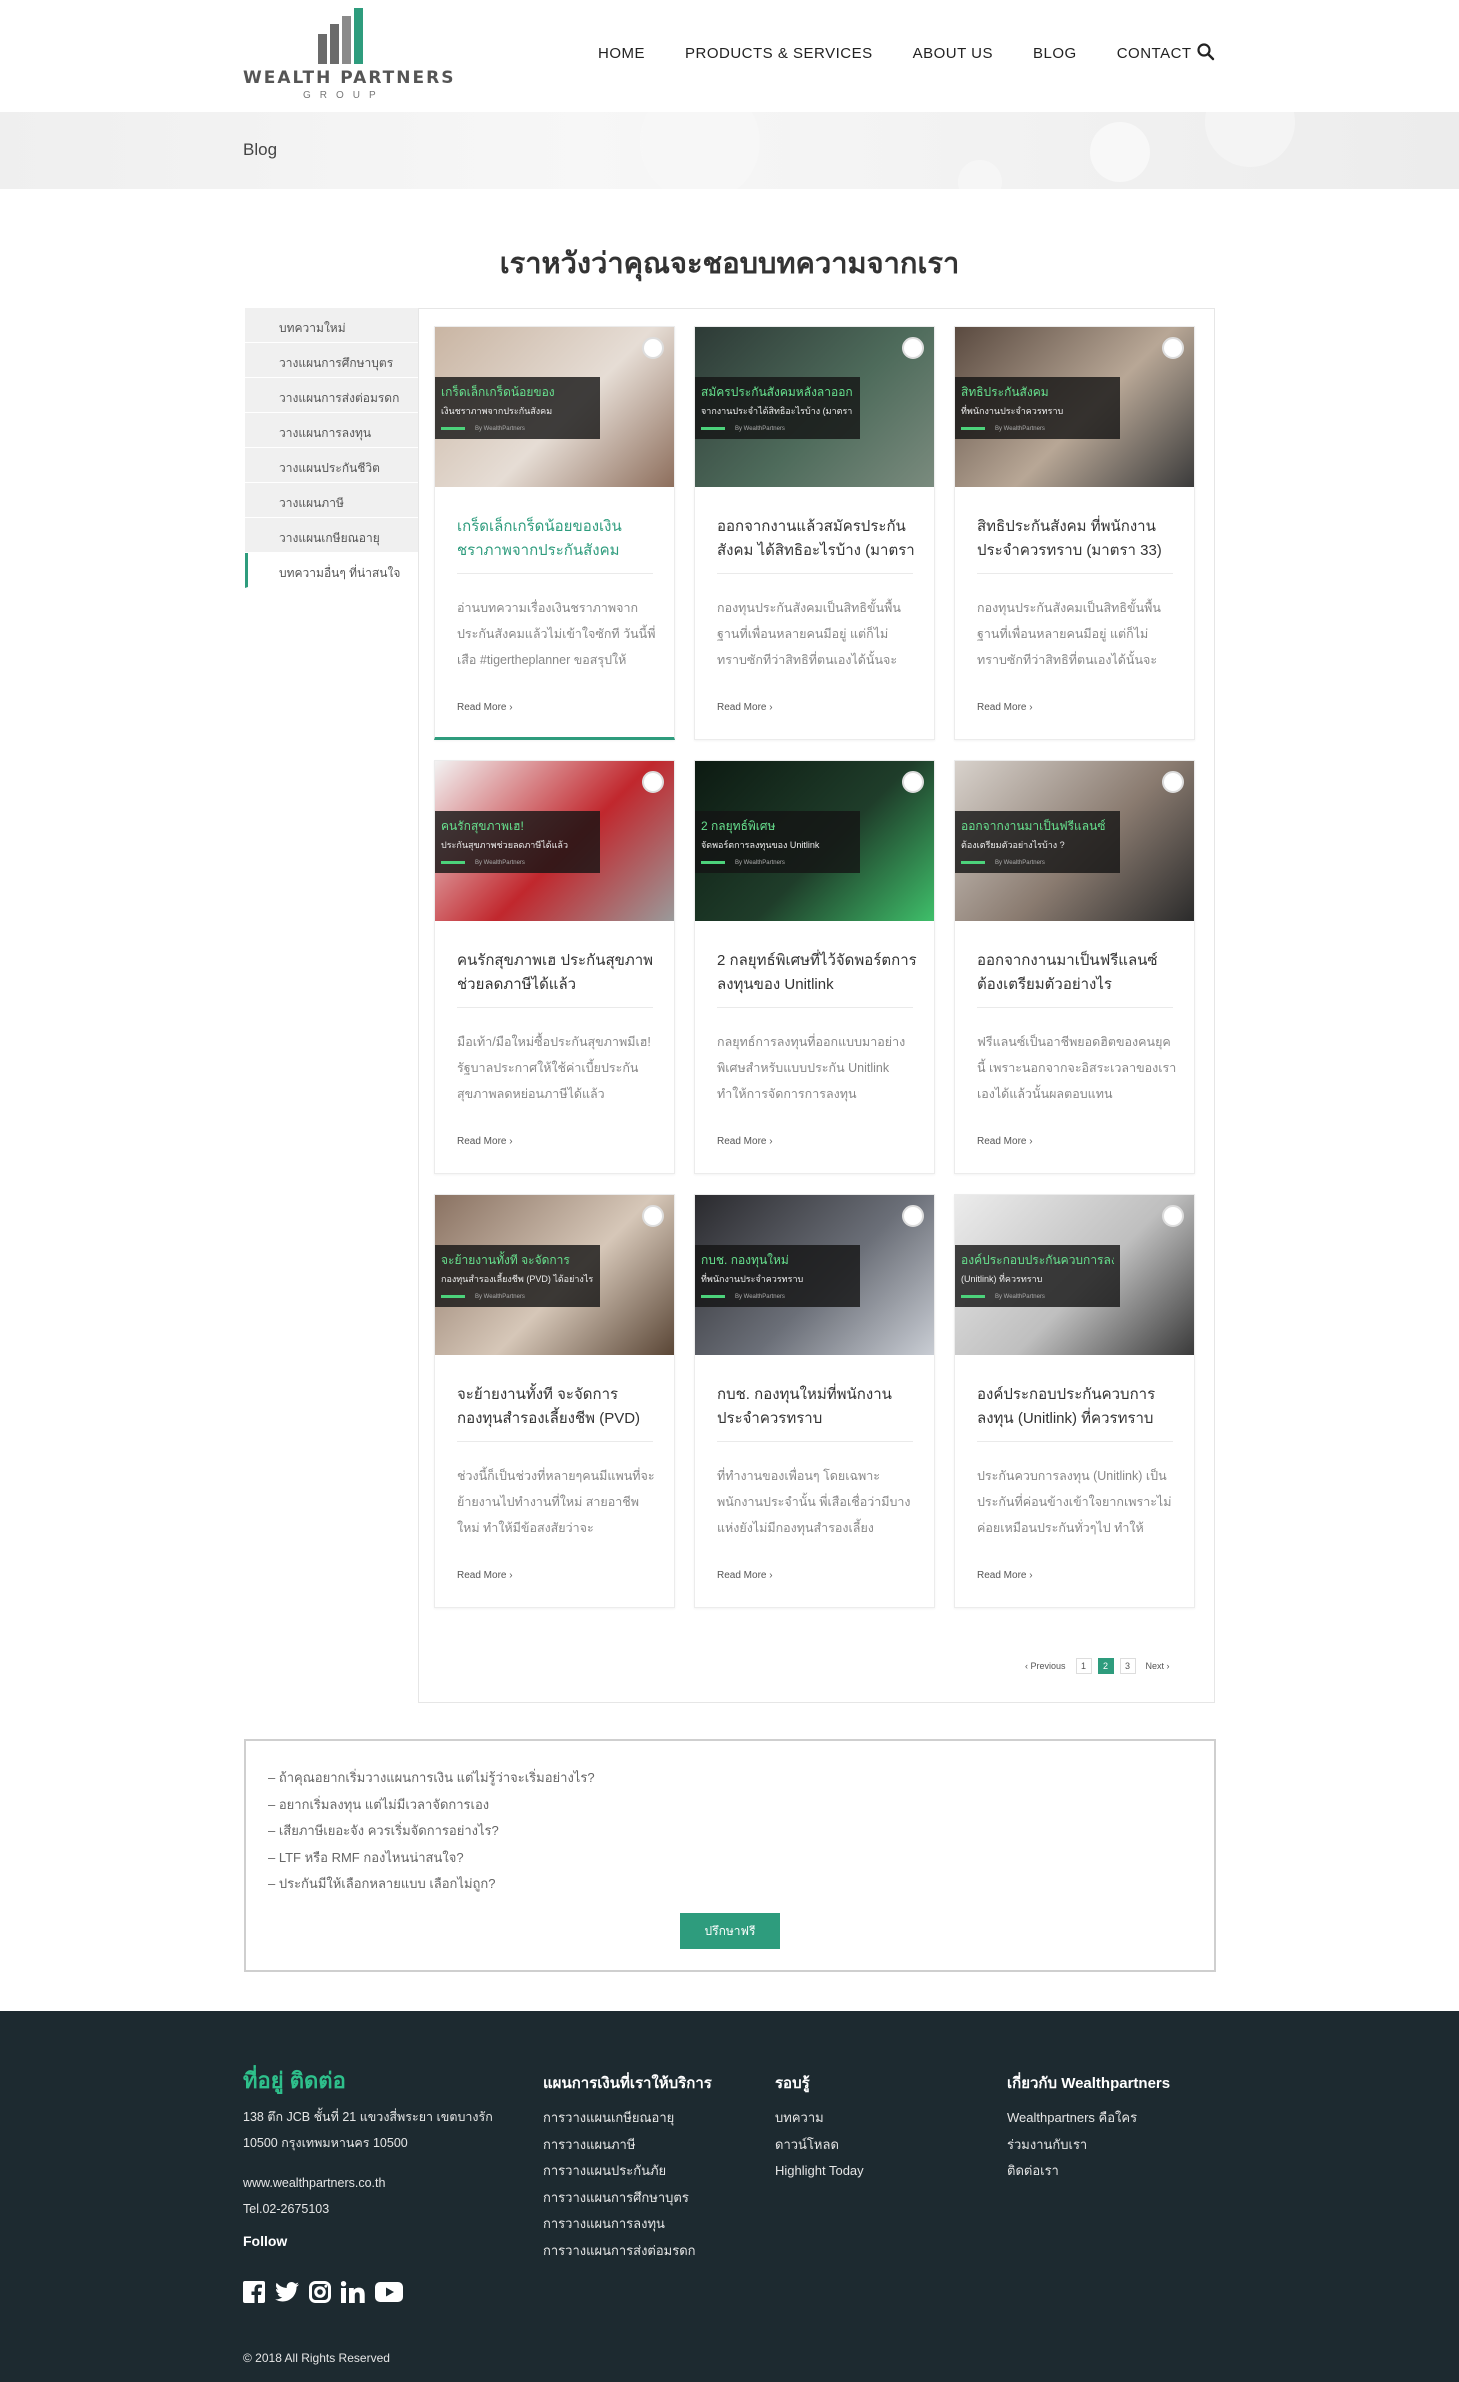  Describe the element at coordinates (627, 2171) in the screenshot. I see `footer-link-insurance: การวางแผนประกันภัย` at that location.